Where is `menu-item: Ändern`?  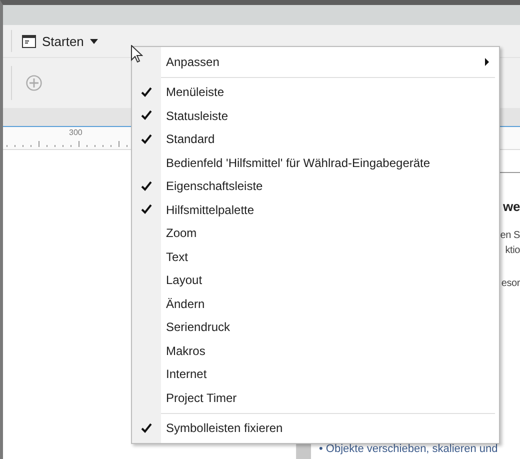 menu-item: Ändern is located at coordinates (315, 304).